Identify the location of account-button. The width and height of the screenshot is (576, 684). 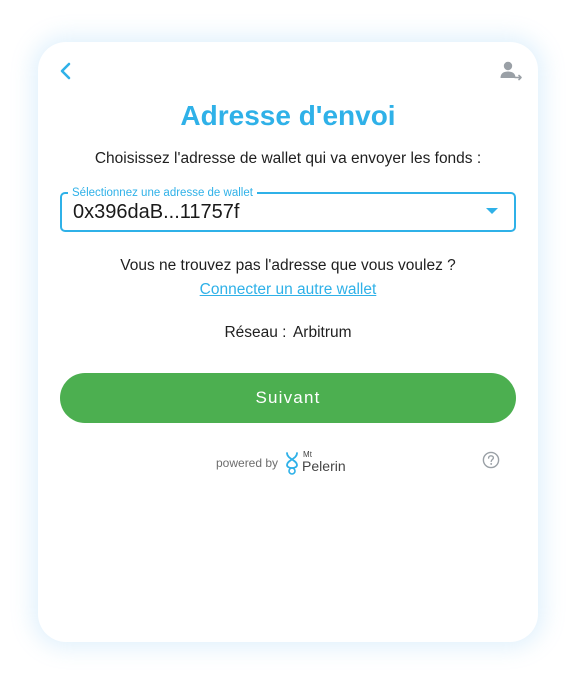
(511, 71).